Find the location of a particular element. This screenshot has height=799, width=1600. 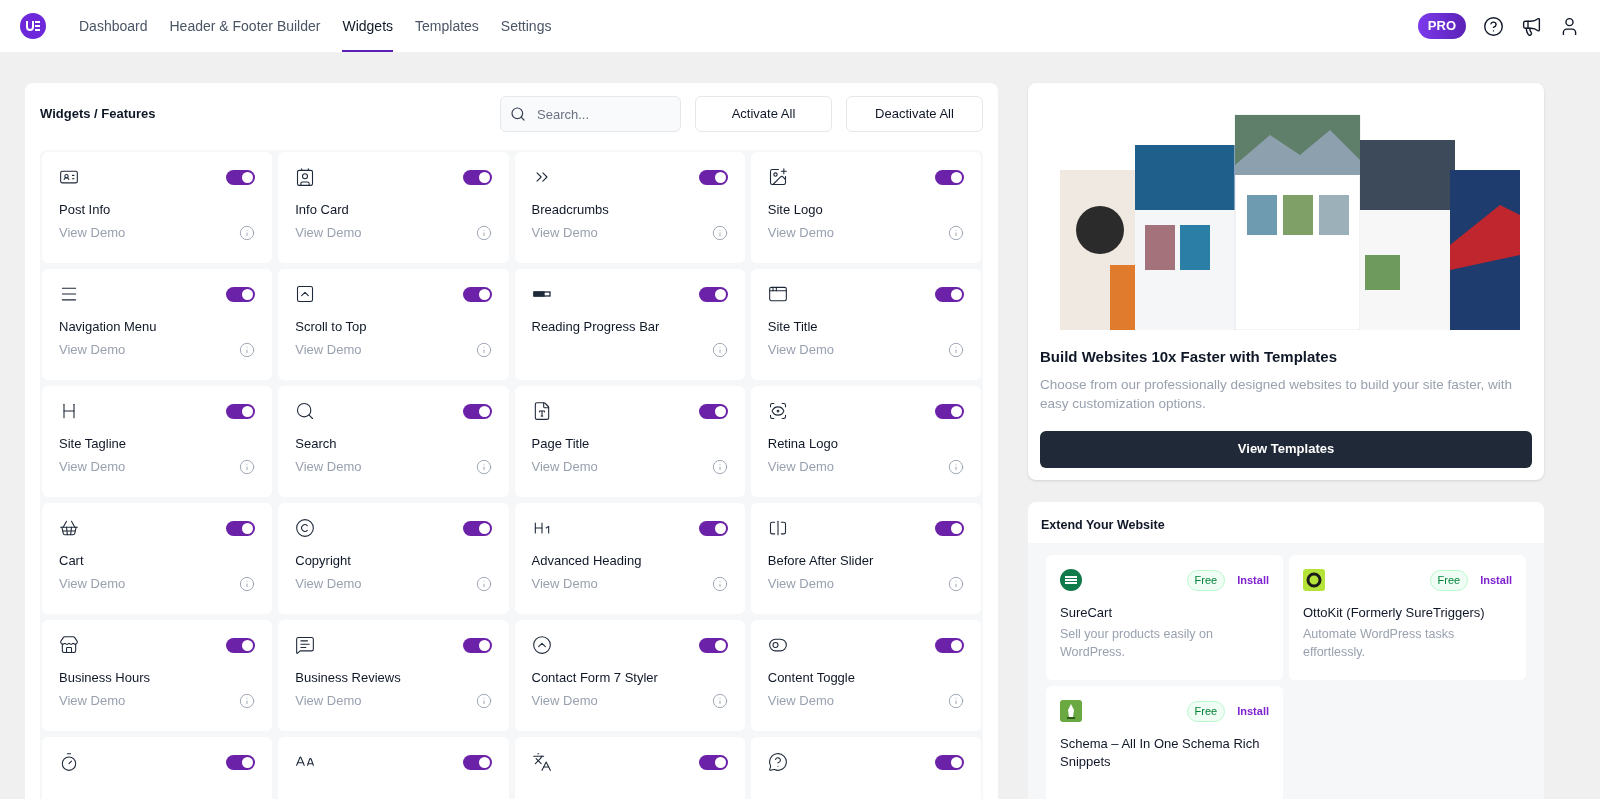

circle-chevron-icon is located at coordinates (541, 645).